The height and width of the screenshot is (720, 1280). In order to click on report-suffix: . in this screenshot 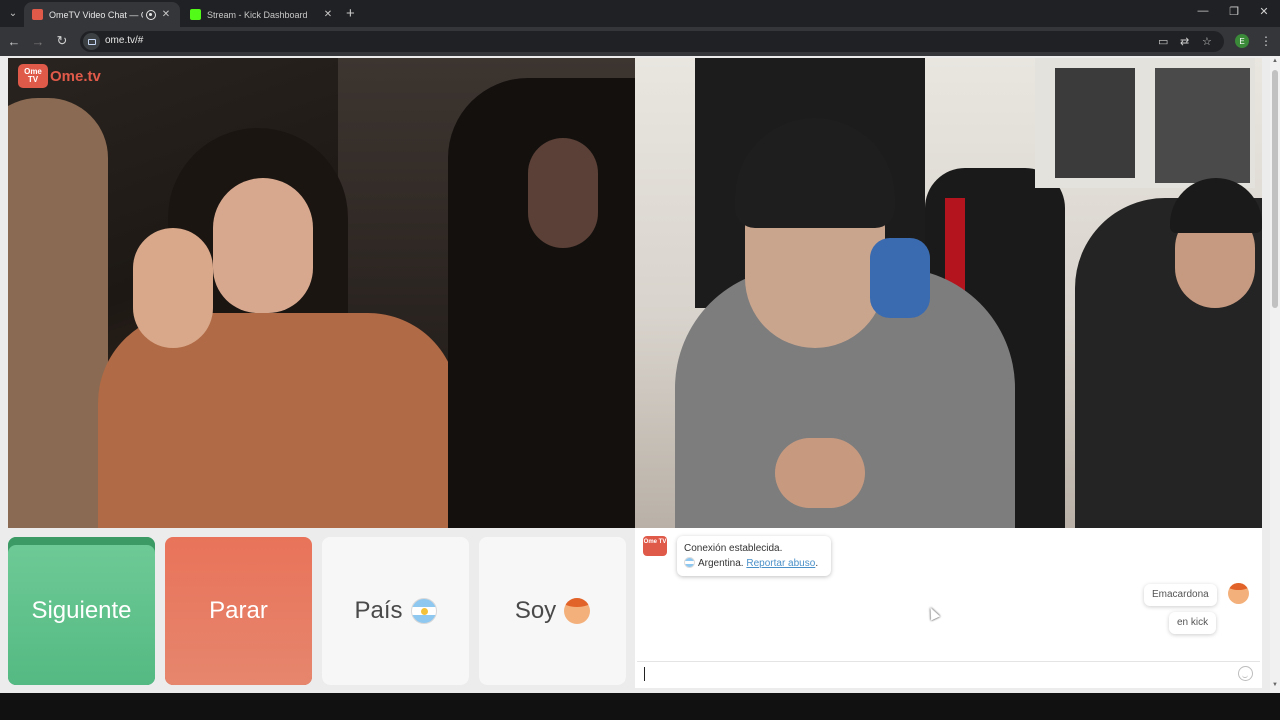, I will do `click(817, 563)`.